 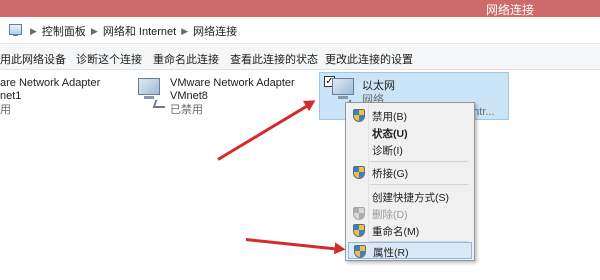 I want to click on menu-item-label: 诊断(I), so click(x=387, y=151).